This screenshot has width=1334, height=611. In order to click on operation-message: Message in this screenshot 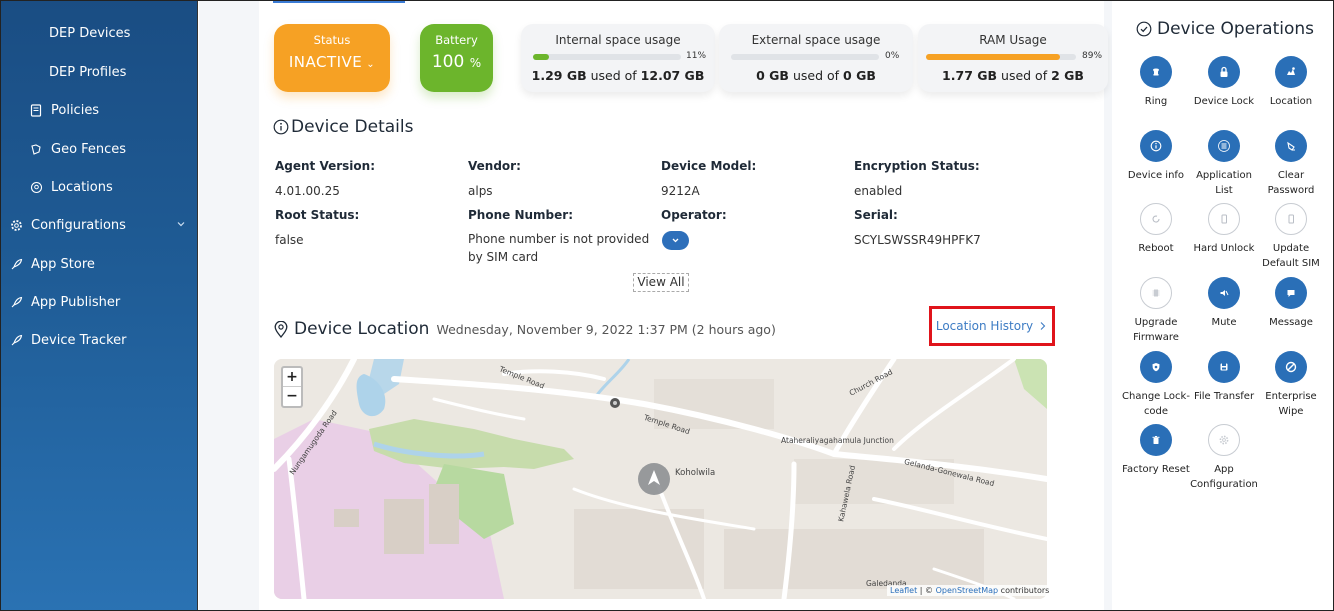, I will do `click(1291, 303)`.